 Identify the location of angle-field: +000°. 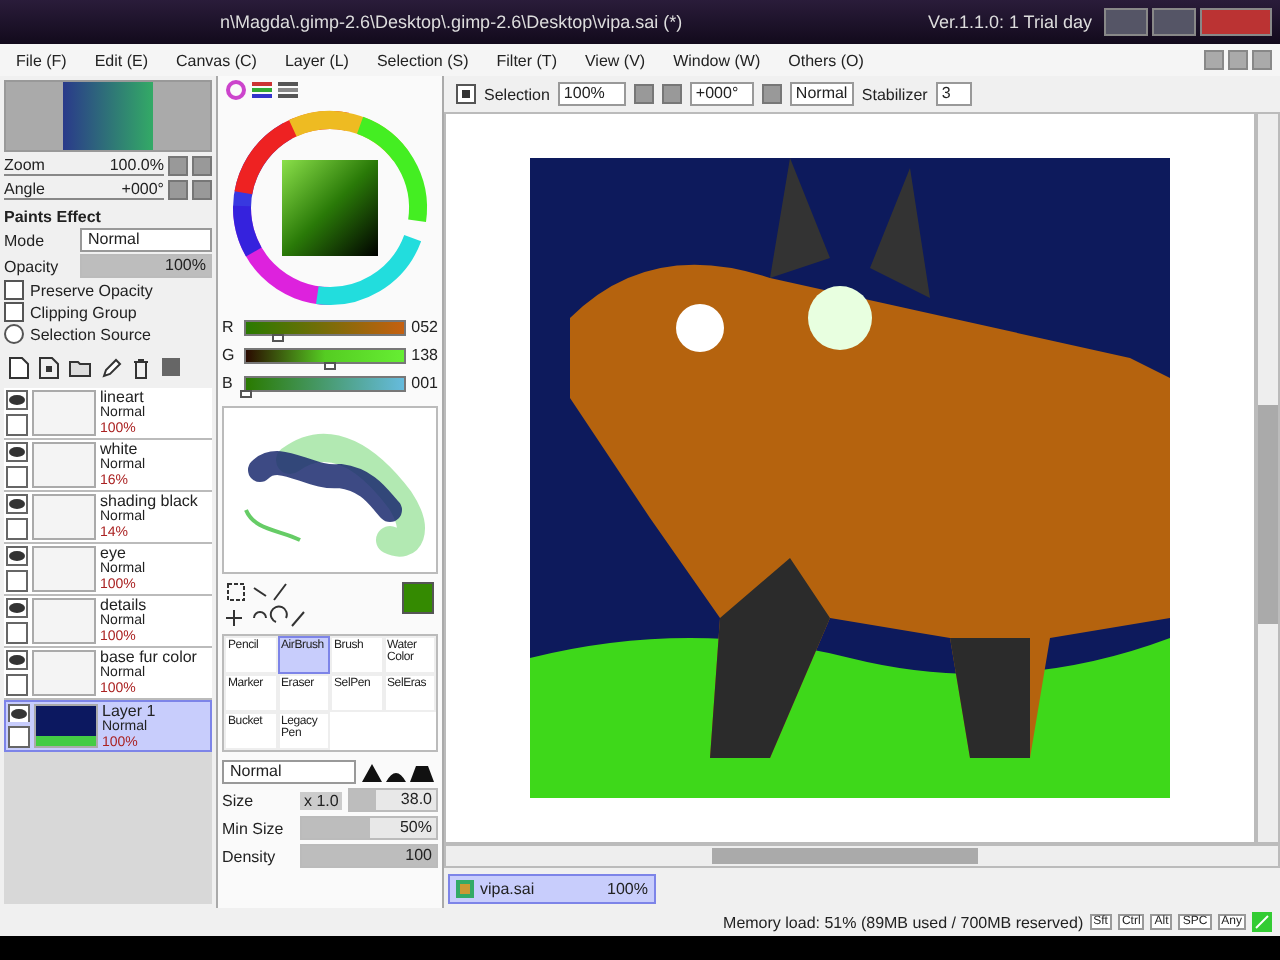
(721, 94).